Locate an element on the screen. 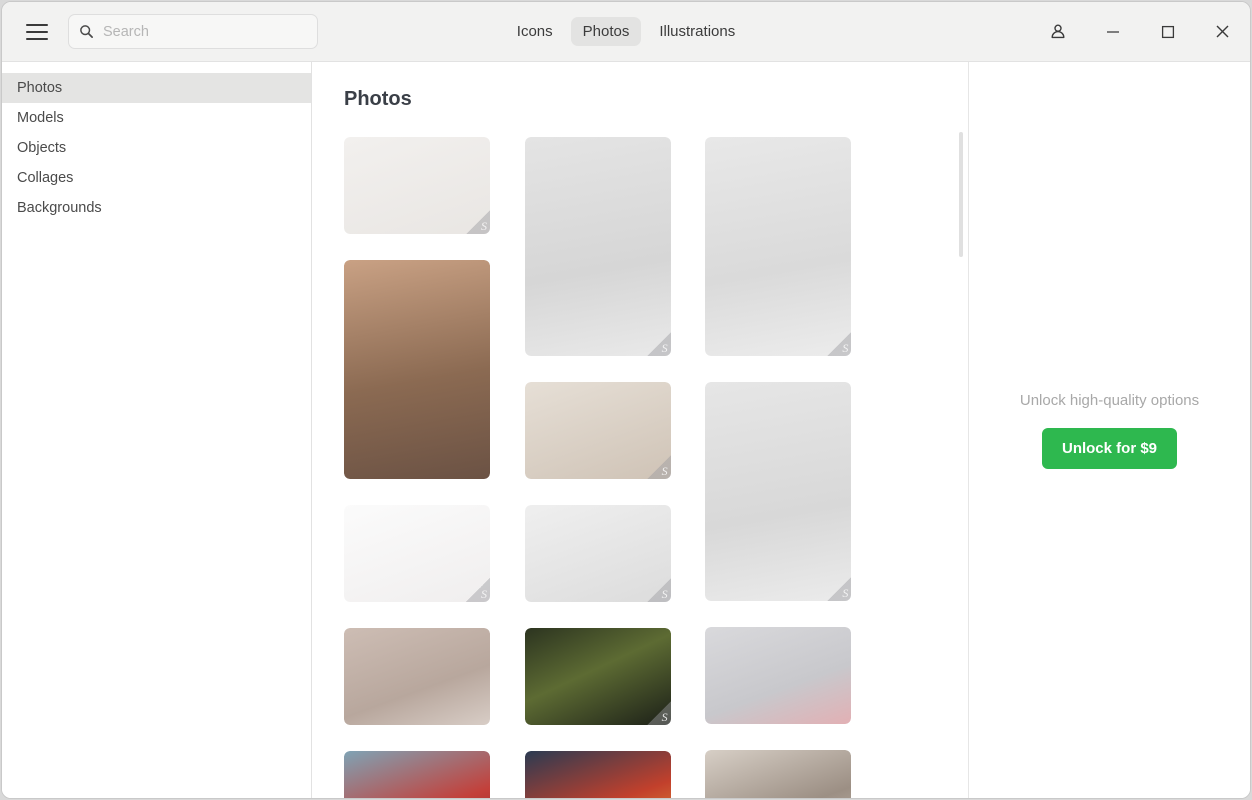  search-input is located at coordinates (205, 31).